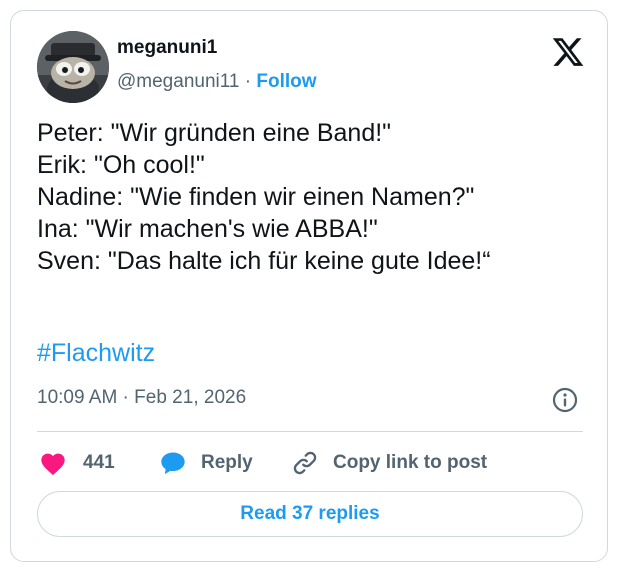 The image size is (620, 574). Describe the element at coordinates (121, 165) in the screenshot. I see `tweet-line: Erik: "Oh cool!"` at that location.